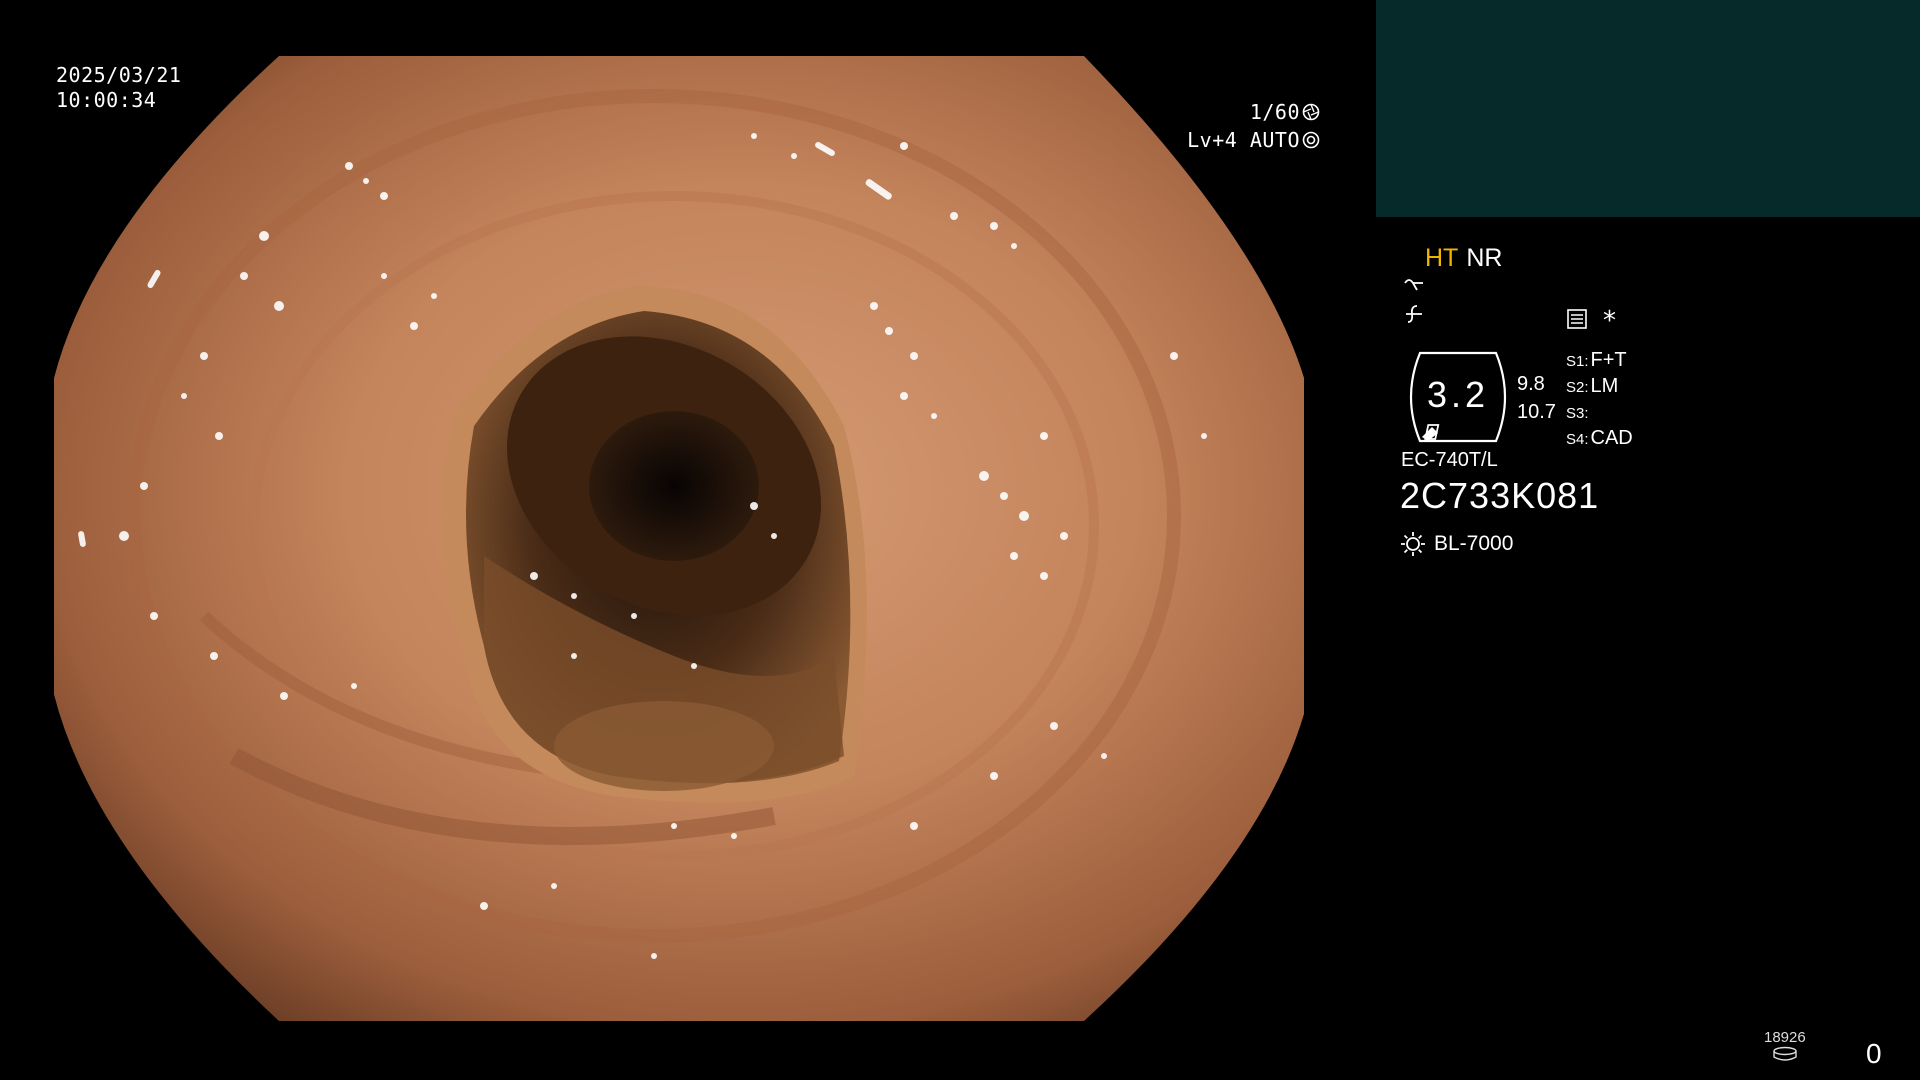 This screenshot has width=1920, height=1080. I want to click on switch-row: S4: CAD, so click(1599, 438).